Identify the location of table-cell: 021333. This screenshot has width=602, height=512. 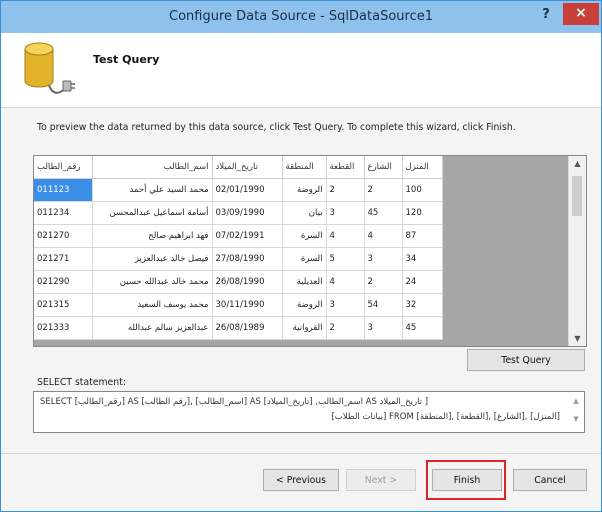
(63, 328).